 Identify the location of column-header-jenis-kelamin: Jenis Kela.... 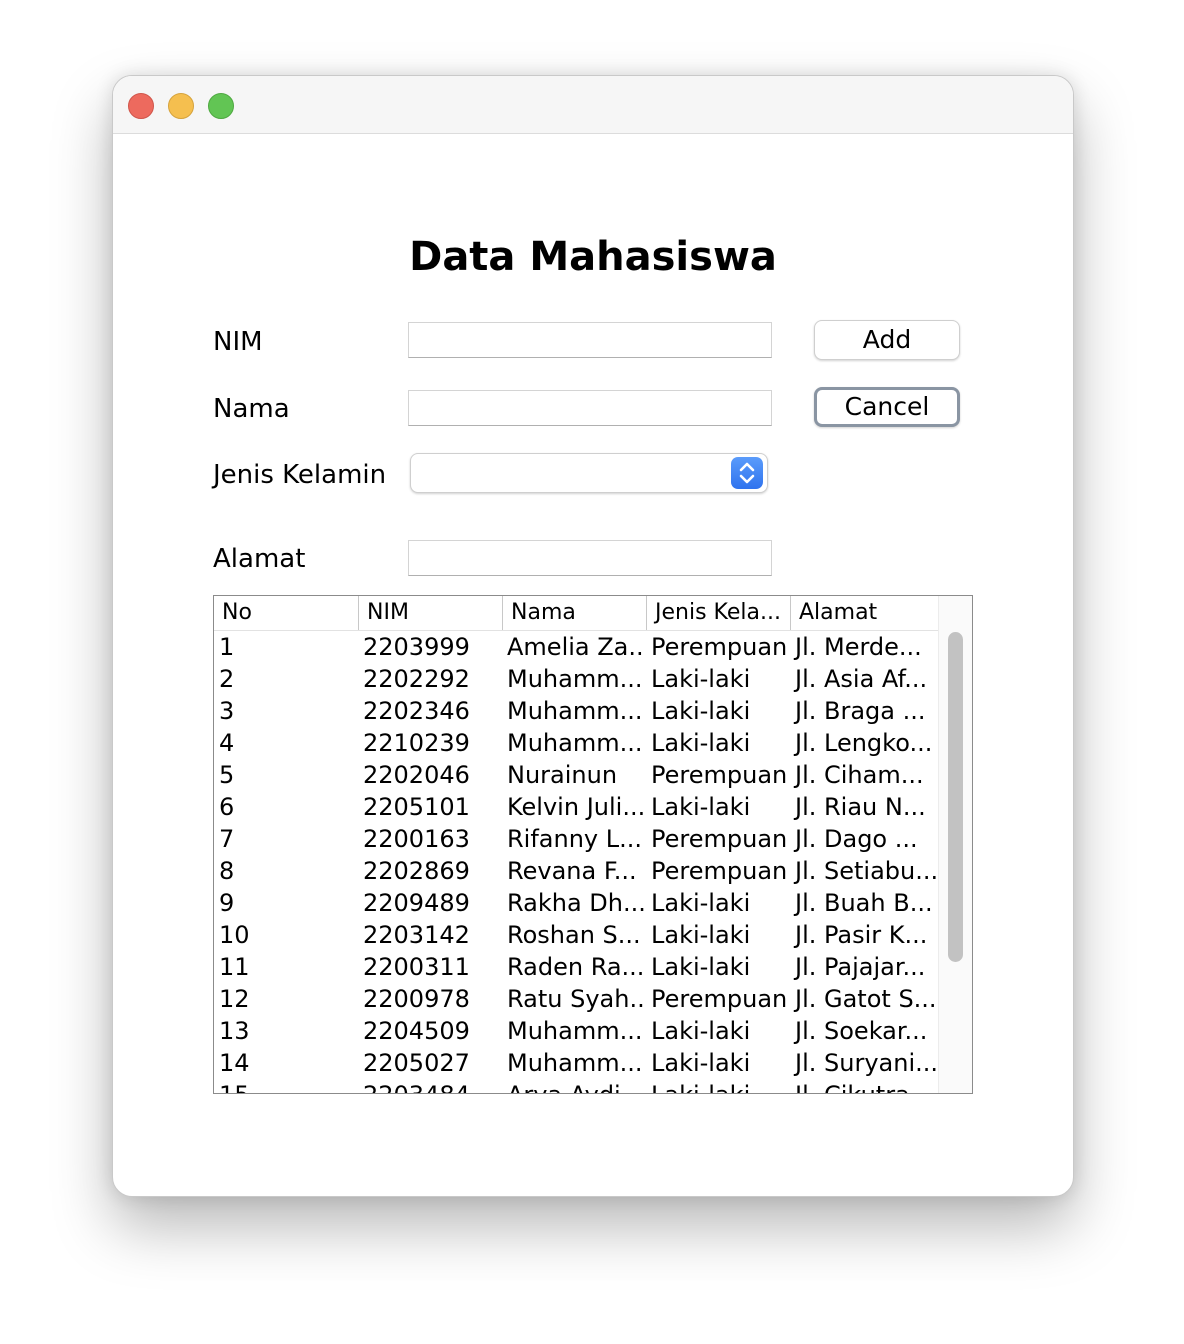
(718, 613).